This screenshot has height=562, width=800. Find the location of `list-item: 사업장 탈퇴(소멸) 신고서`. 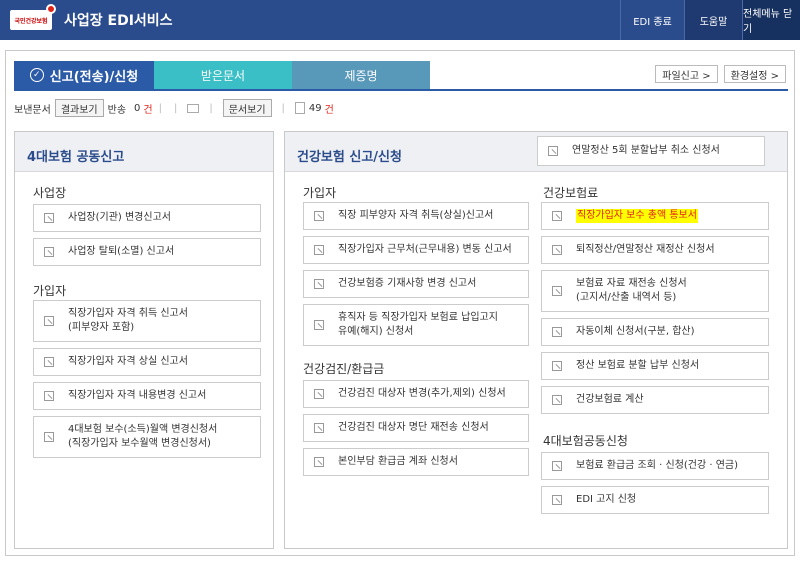

list-item: 사업장 탈퇴(소멸) 신고서 is located at coordinates (147, 252).